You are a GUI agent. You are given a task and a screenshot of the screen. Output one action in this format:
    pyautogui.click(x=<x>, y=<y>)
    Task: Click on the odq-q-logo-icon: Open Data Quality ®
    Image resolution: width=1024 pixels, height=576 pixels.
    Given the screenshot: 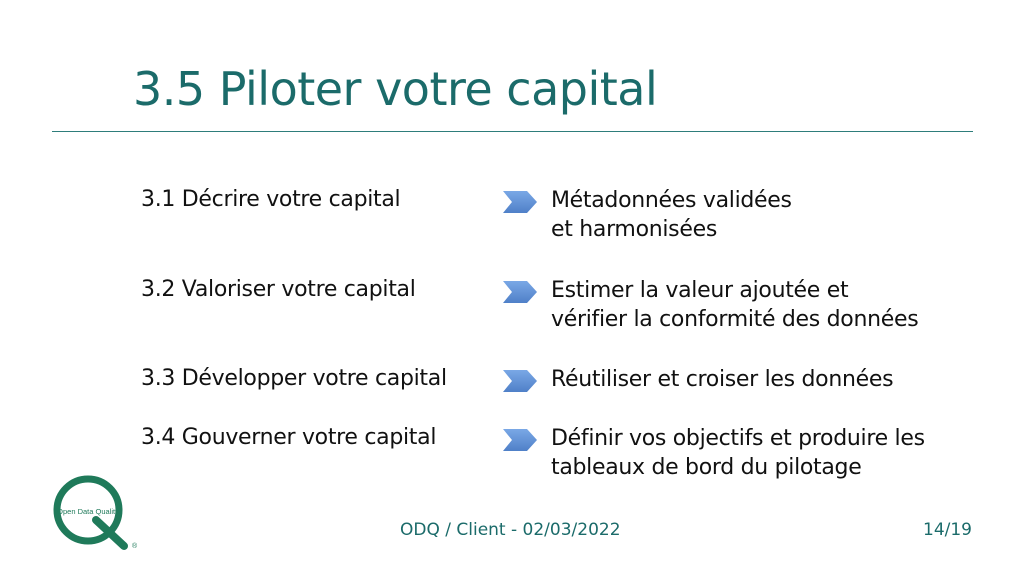 What is the action you would take?
    pyautogui.click(x=95, y=512)
    